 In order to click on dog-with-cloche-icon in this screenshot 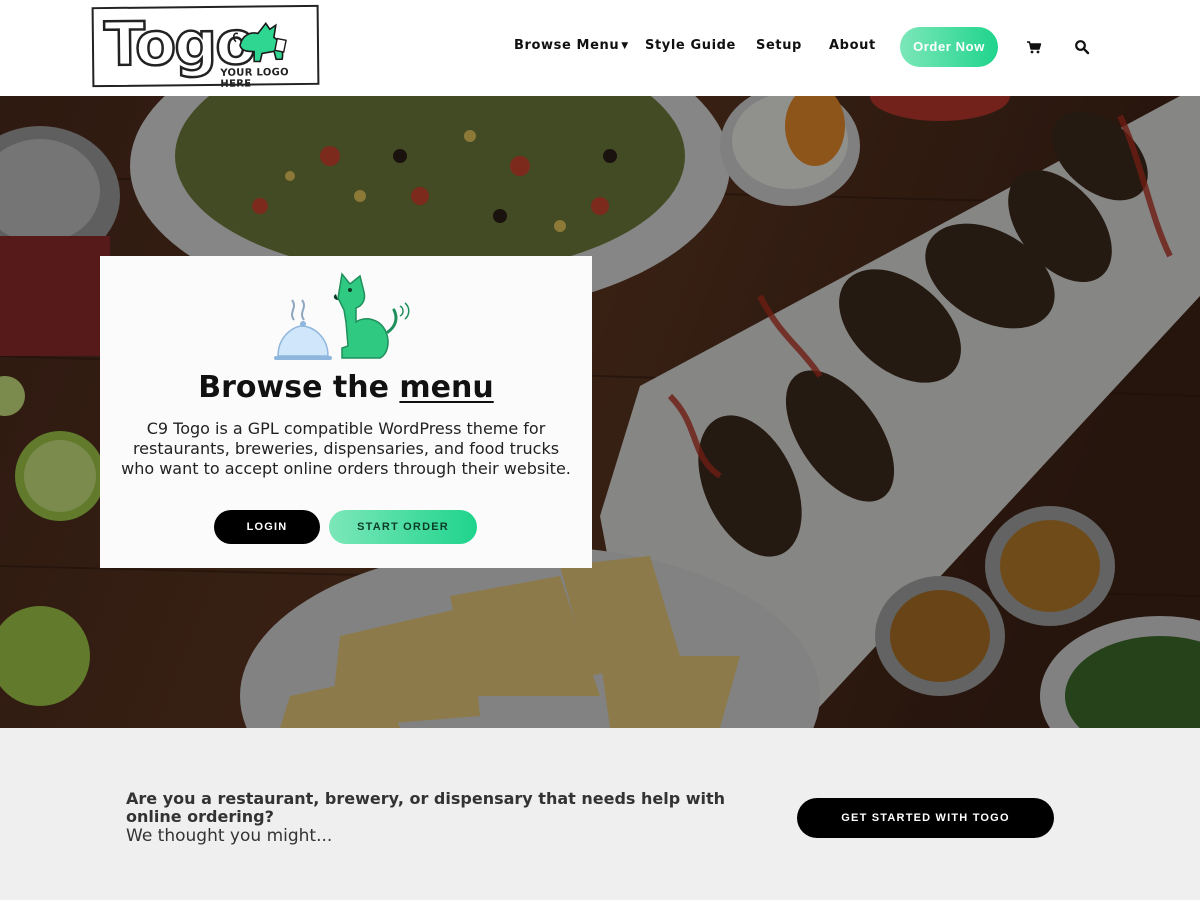, I will do `click(342, 316)`.